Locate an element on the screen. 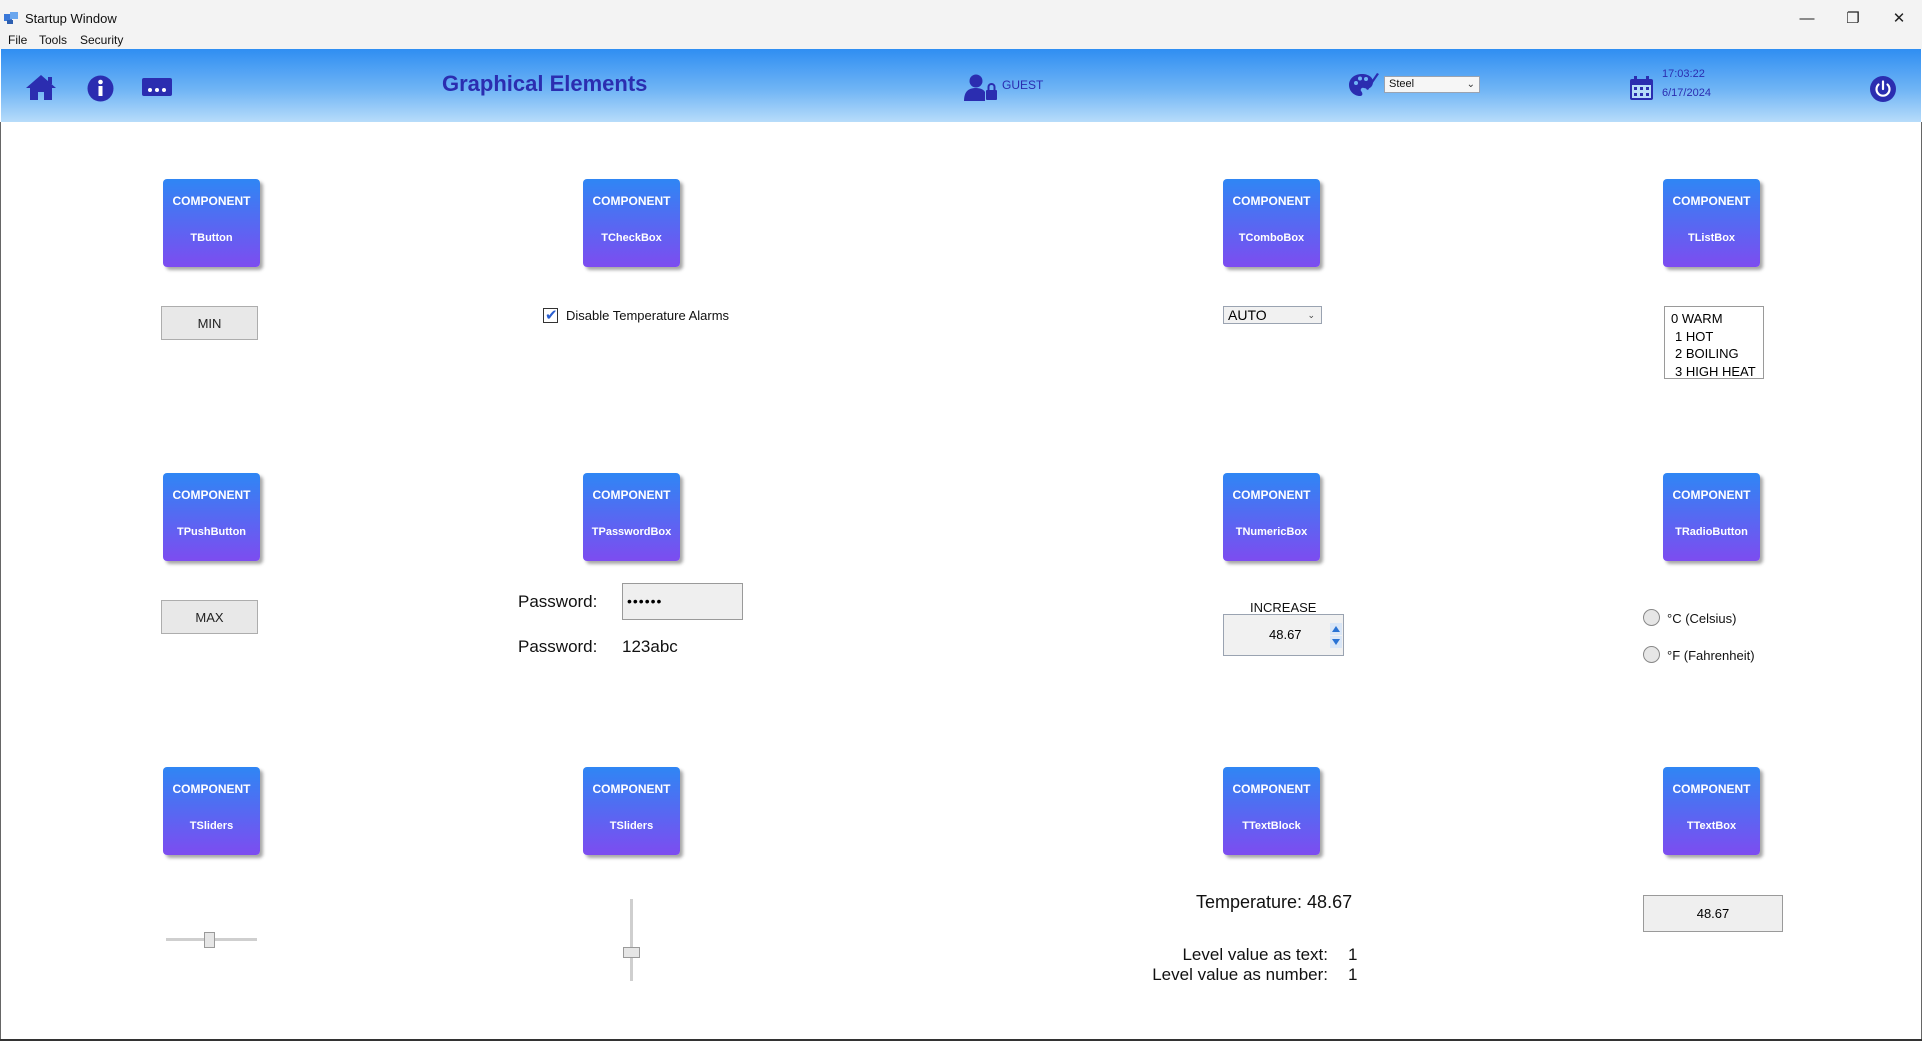  tile-tcombobox: COMPONENT TComboBox is located at coordinates (1271, 223).